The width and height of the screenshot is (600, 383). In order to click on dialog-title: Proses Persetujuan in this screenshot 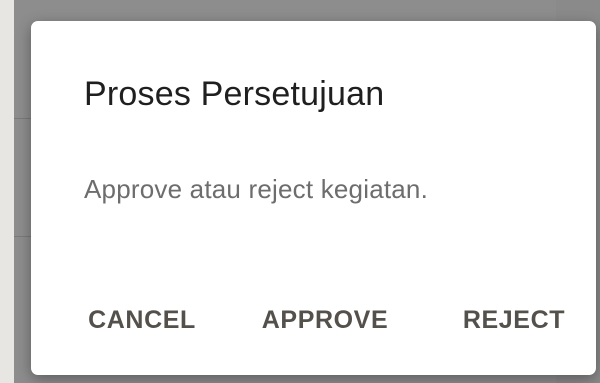, I will do `click(234, 94)`.